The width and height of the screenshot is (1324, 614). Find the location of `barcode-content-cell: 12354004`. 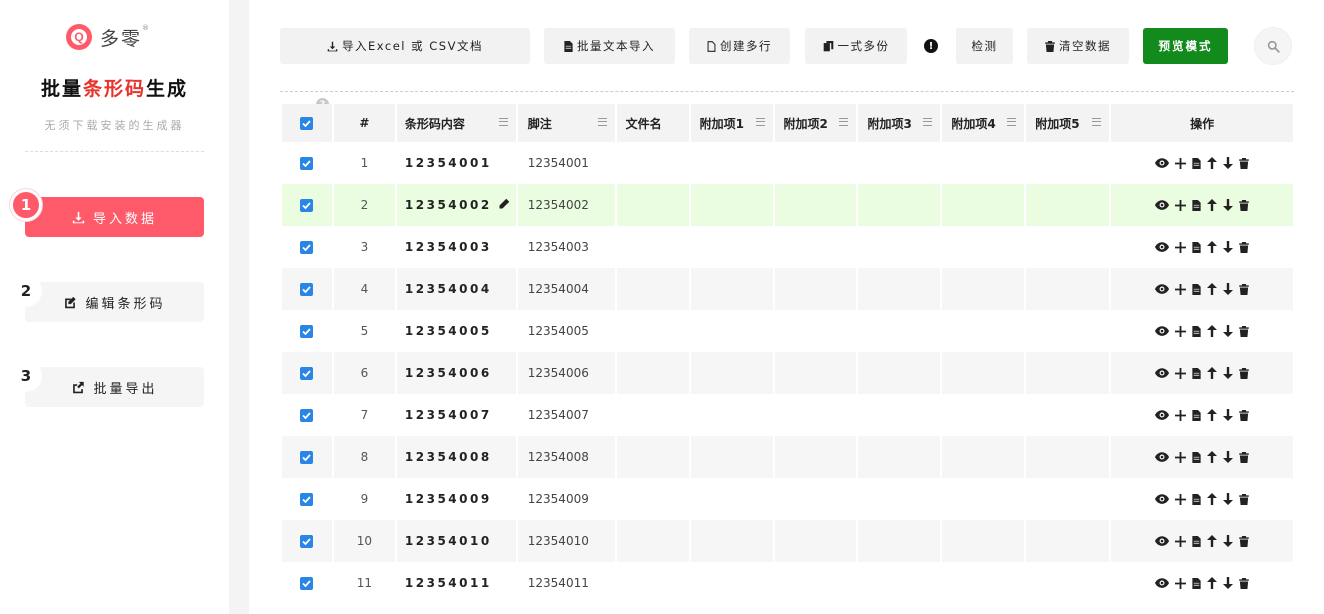

barcode-content-cell: 12354004 is located at coordinates (457, 289).